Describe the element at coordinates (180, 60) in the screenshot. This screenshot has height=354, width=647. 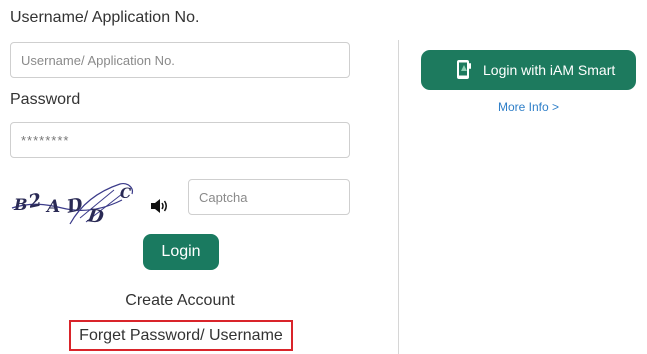
I see `username-input` at that location.